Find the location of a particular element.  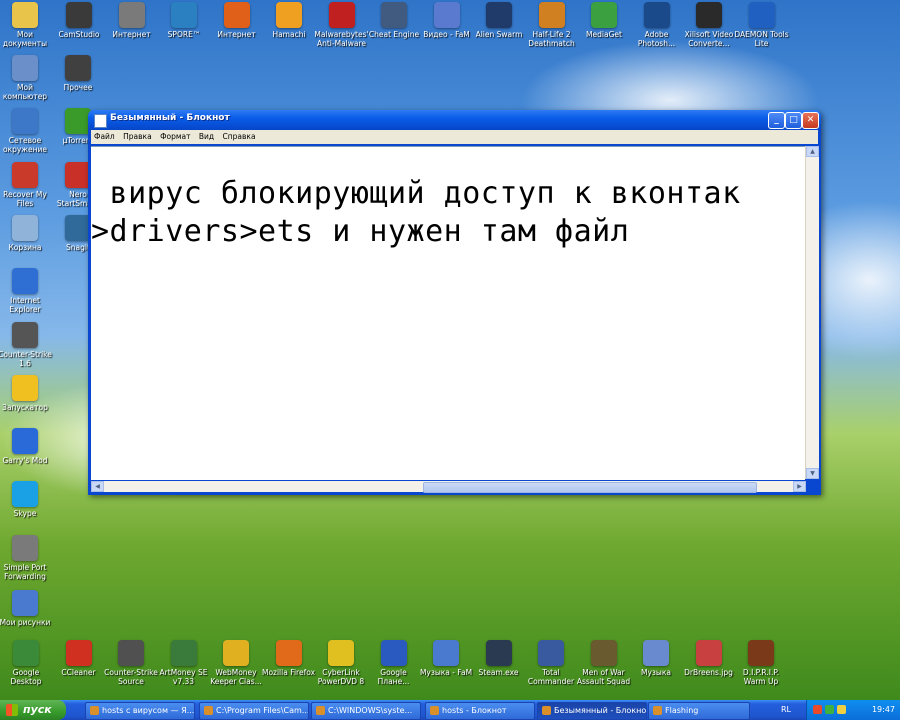

shortcut-label: Garry's Mod is located at coordinates (25, 460).